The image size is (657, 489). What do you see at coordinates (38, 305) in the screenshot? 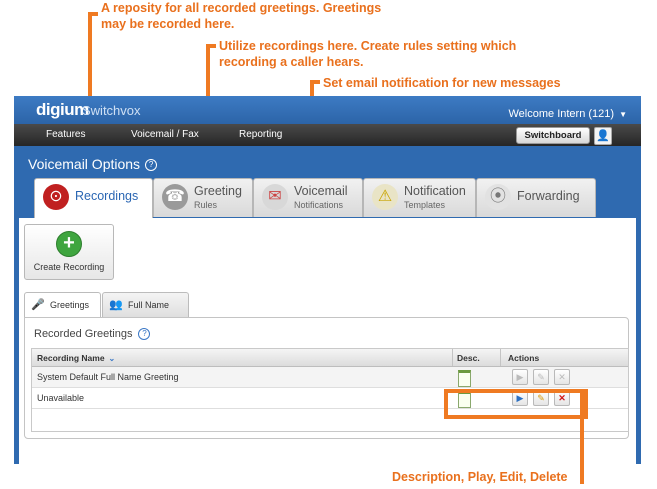
I see `greetings-icon: 🎤` at bounding box center [38, 305].